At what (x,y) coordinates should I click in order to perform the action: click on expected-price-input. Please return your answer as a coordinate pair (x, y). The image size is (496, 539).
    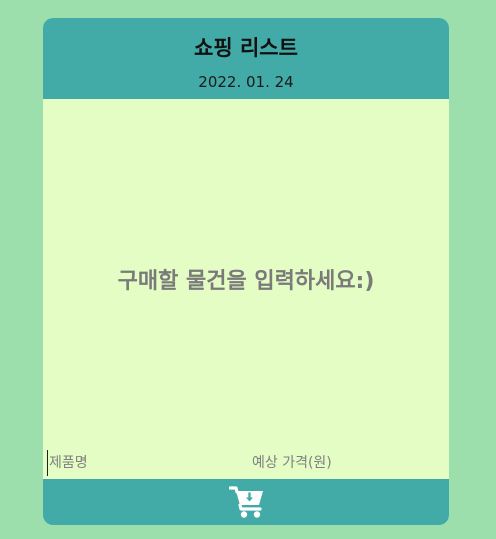
    Looking at the image, I should click on (349, 463).